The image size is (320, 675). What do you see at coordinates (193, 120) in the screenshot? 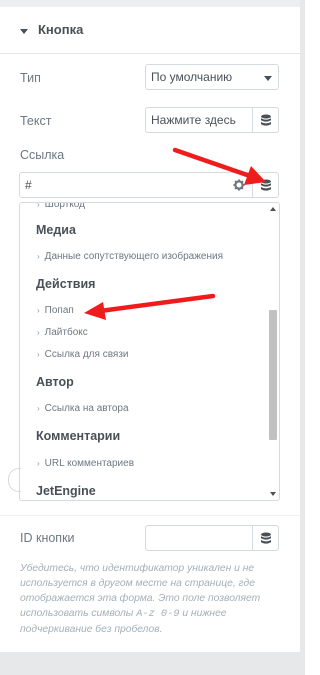
I see `text-input-value: Нажмите здесь` at bounding box center [193, 120].